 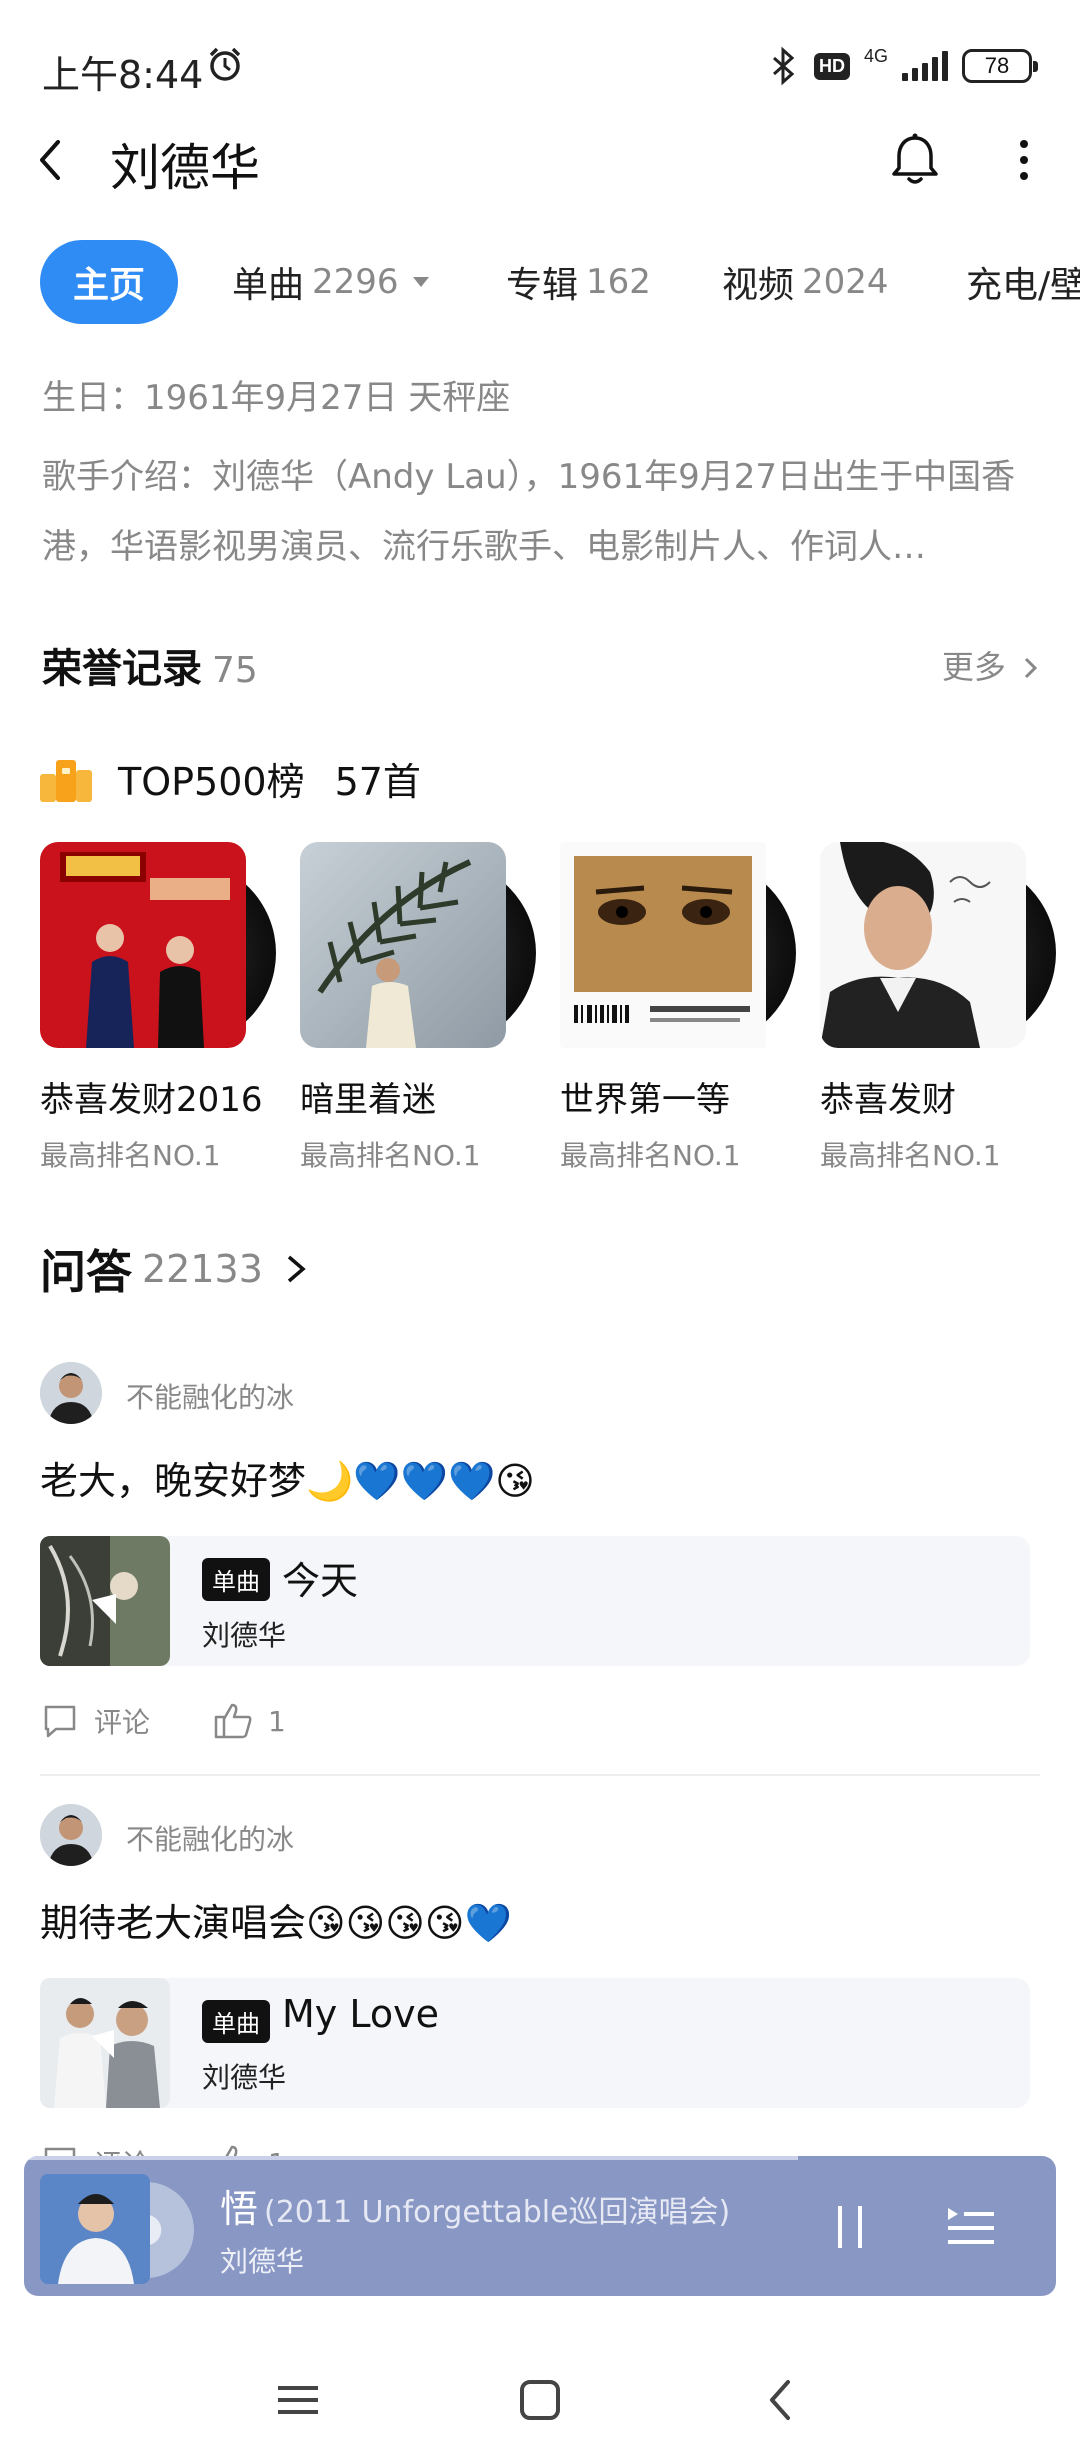 I want to click on network-type: 4G, so click(x=875, y=56).